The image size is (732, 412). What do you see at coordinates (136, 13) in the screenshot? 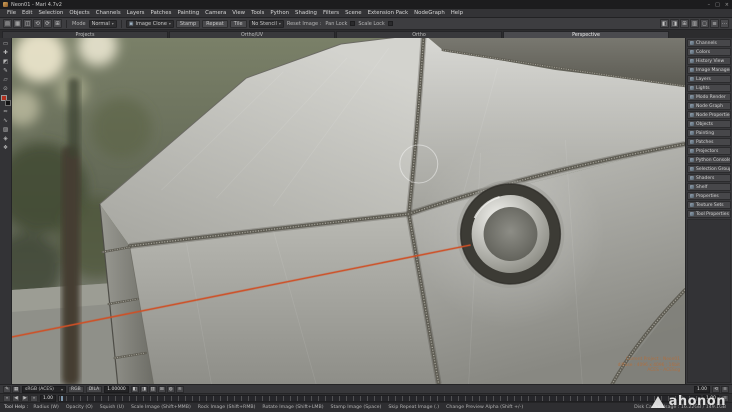
I see `menu-item: Layers` at bounding box center [136, 13].